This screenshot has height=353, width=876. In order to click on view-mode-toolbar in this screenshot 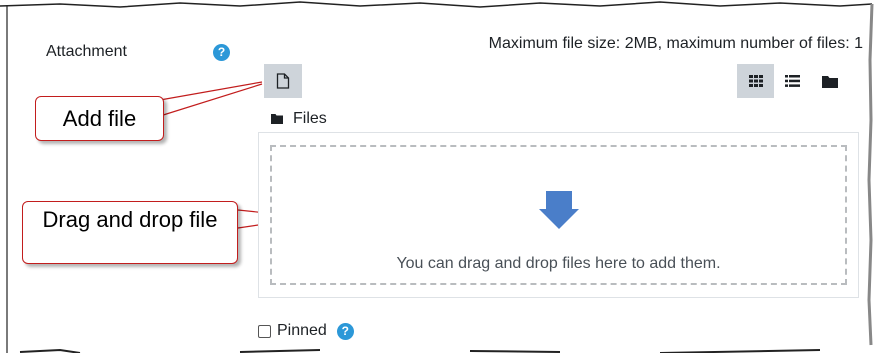, I will do `click(792, 81)`.